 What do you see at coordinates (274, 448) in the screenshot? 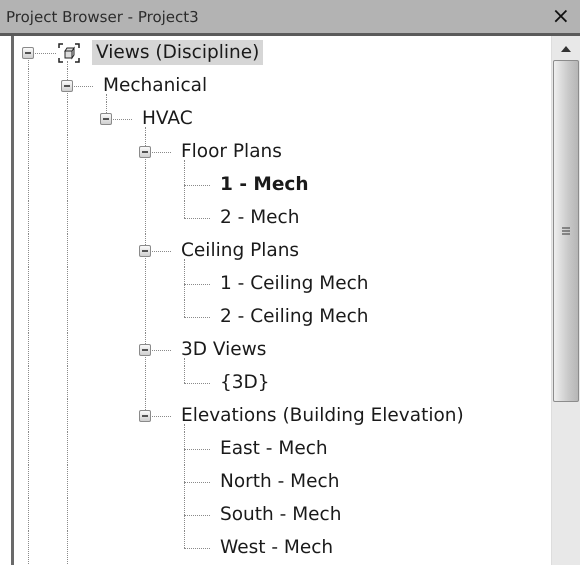
I see `tree-item: East - Mech` at bounding box center [274, 448].